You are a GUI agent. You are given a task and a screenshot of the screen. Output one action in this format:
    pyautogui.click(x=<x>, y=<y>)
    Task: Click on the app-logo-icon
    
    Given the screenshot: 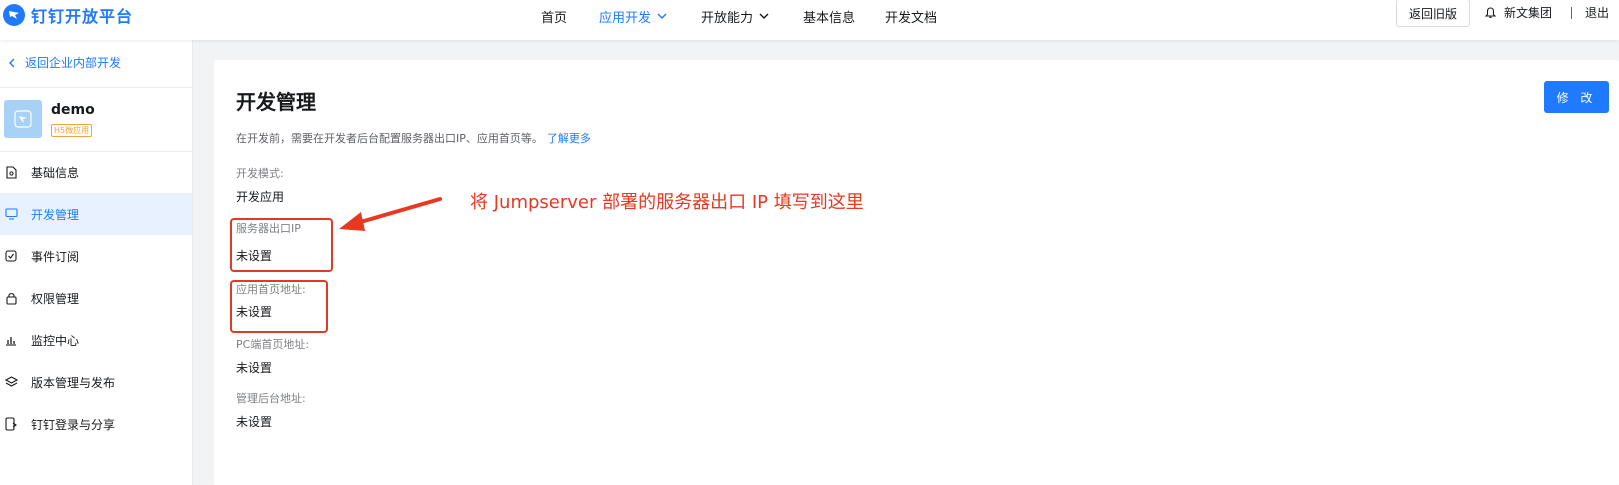 What is the action you would take?
    pyautogui.click(x=23, y=119)
    